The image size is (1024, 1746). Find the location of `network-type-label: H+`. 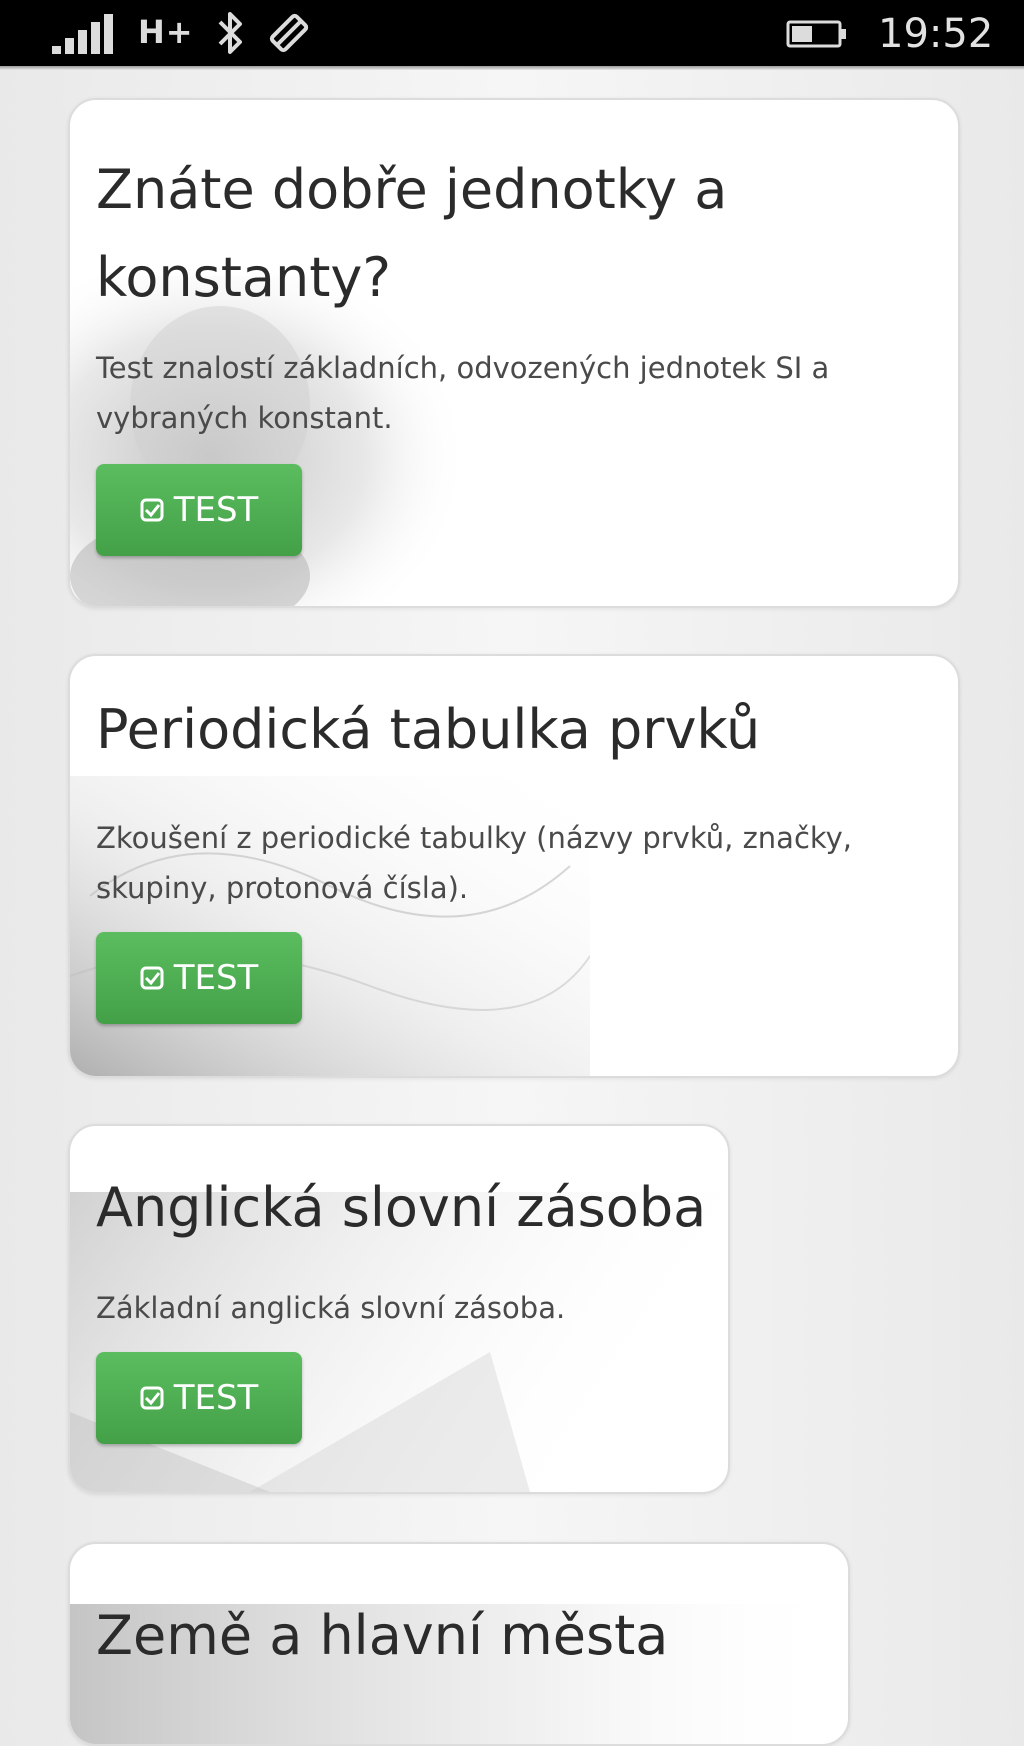

network-type-label: H+ is located at coordinates (166, 32).